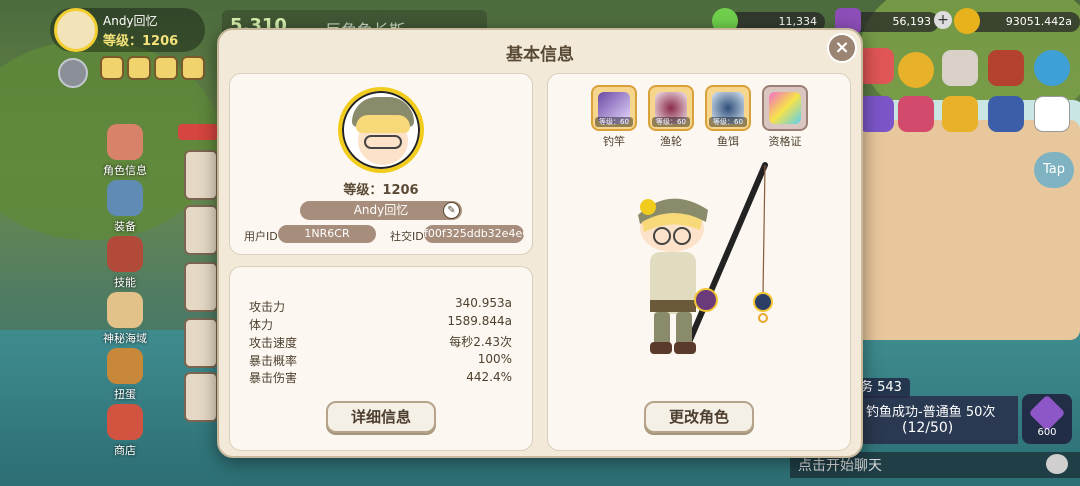 This screenshot has width=1080, height=486. Describe the element at coordinates (327, 234) in the screenshot. I see `user-id-value: 1NR6CR` at that location.